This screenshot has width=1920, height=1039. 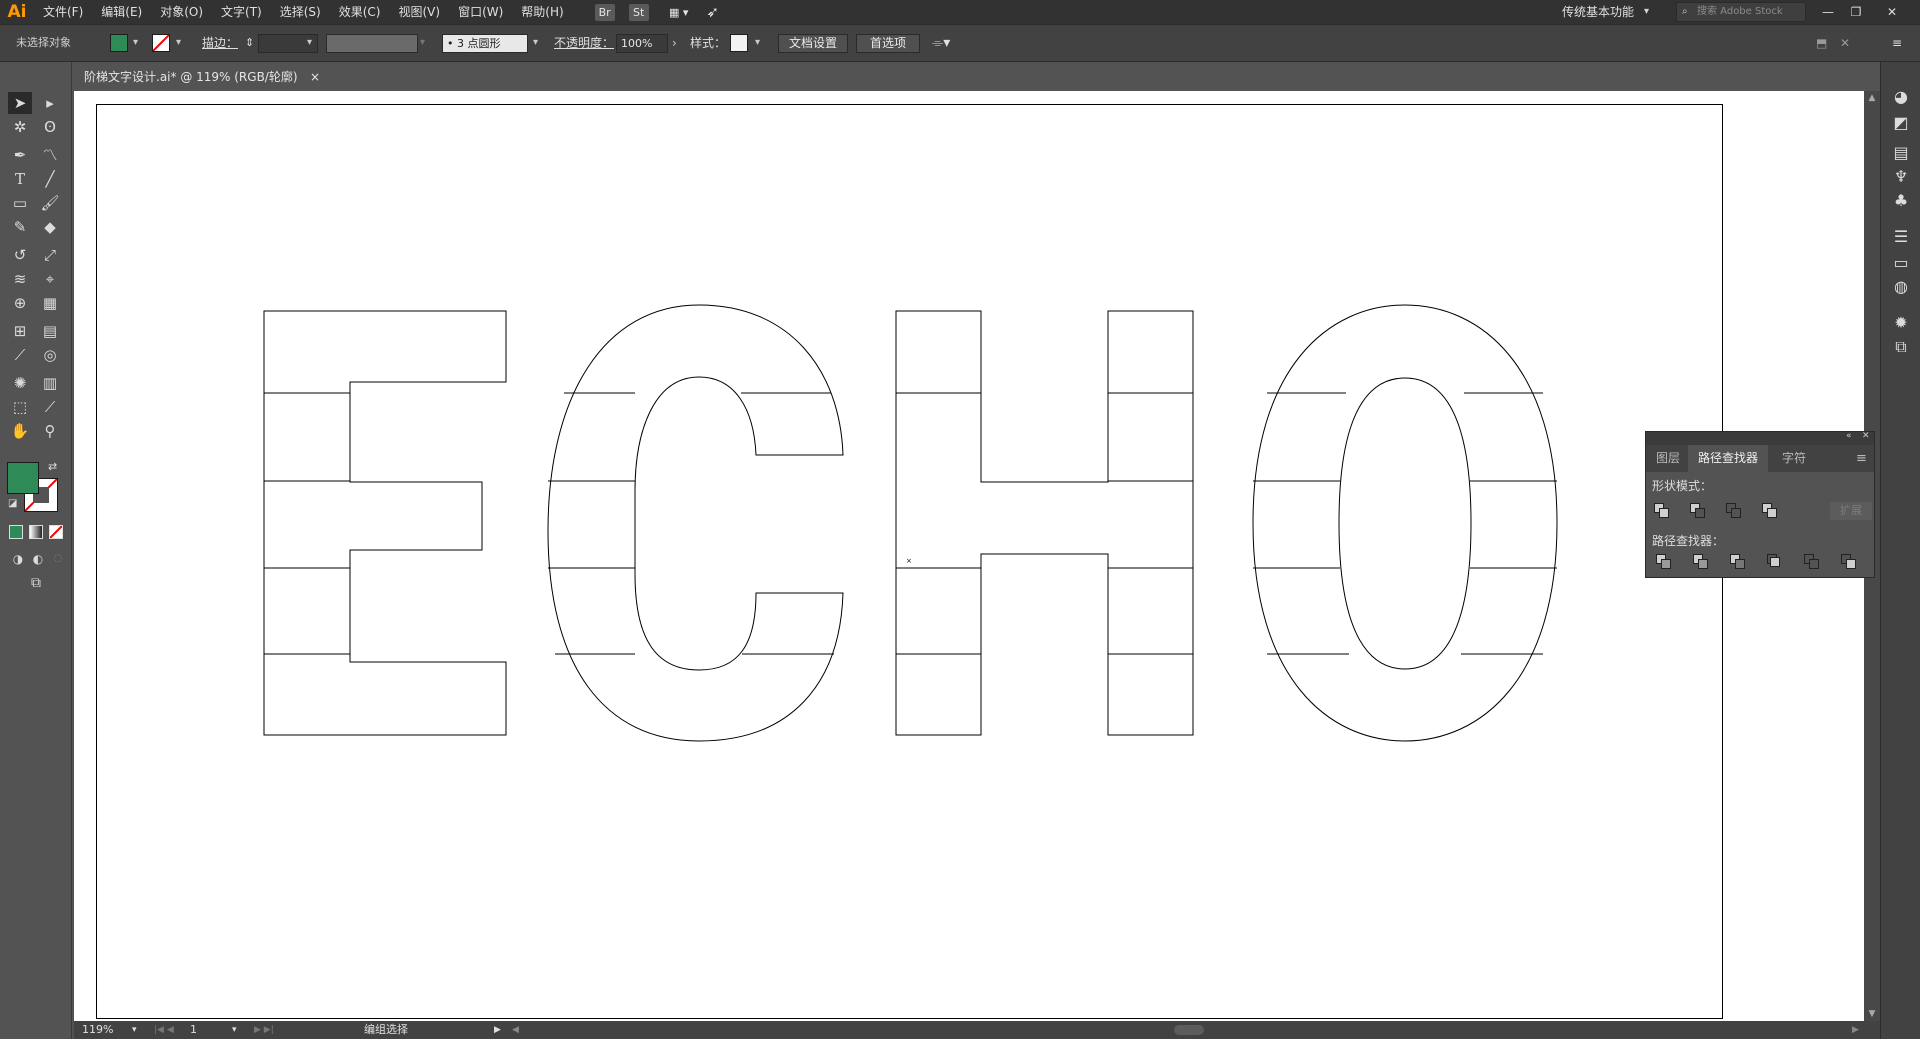 I want to click on gradient-mode-icon, so click(x=36, y=532).